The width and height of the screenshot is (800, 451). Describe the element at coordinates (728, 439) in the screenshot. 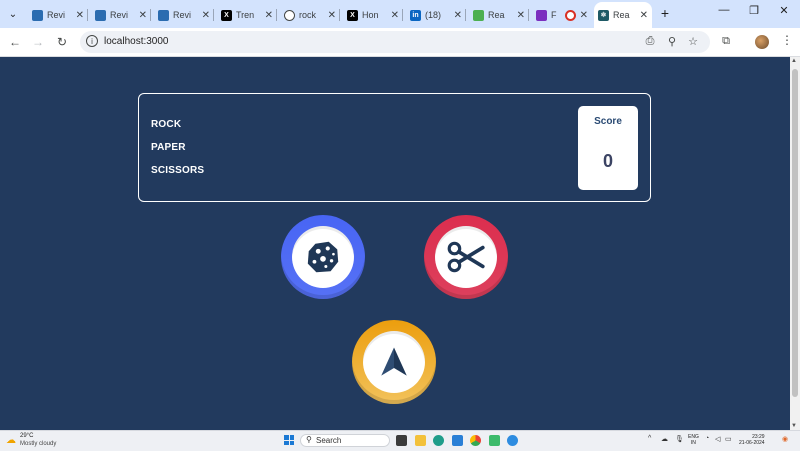

I see `battery-icon: ▭` at that location.